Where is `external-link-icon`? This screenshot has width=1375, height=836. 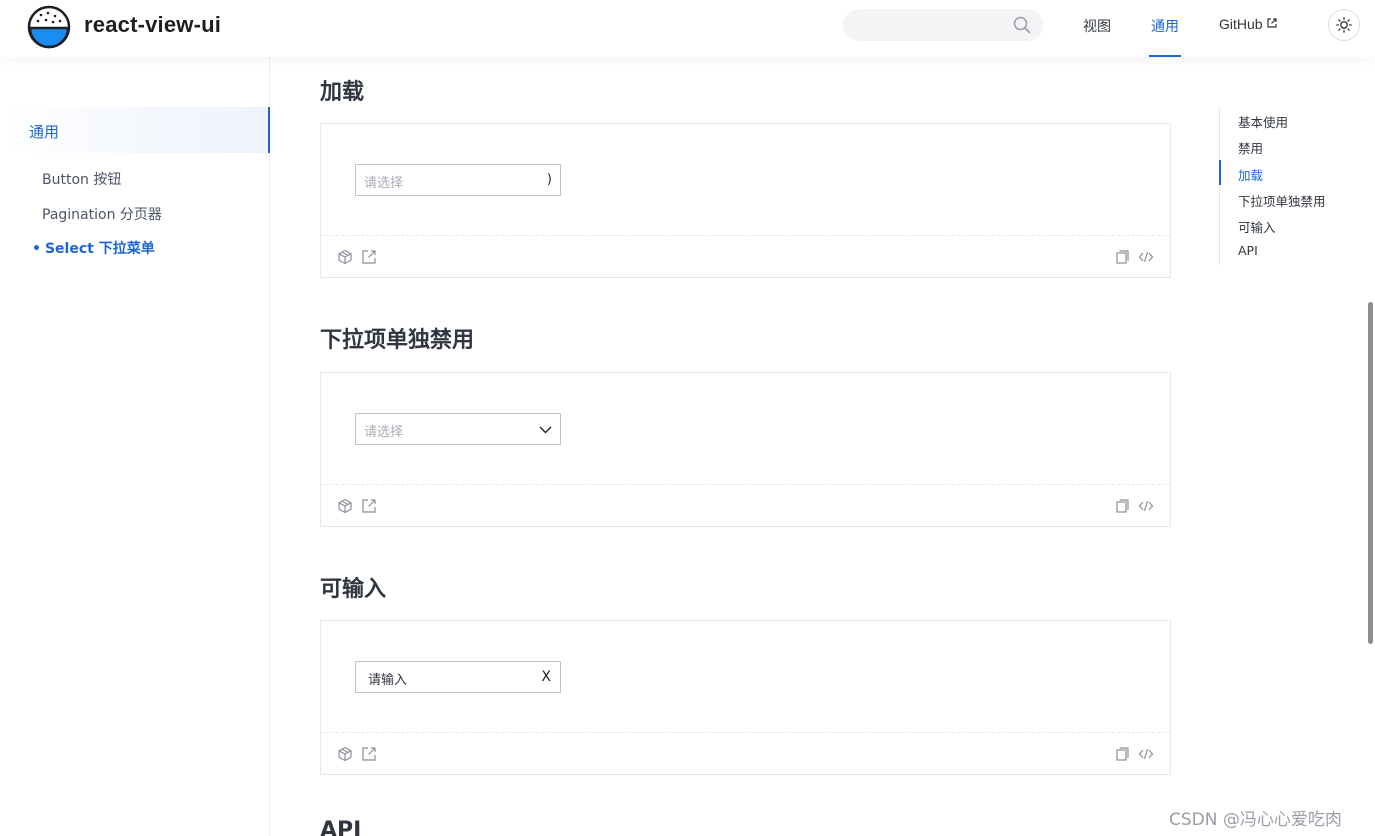
external-link-icon is located at coordinates (1271, 23).